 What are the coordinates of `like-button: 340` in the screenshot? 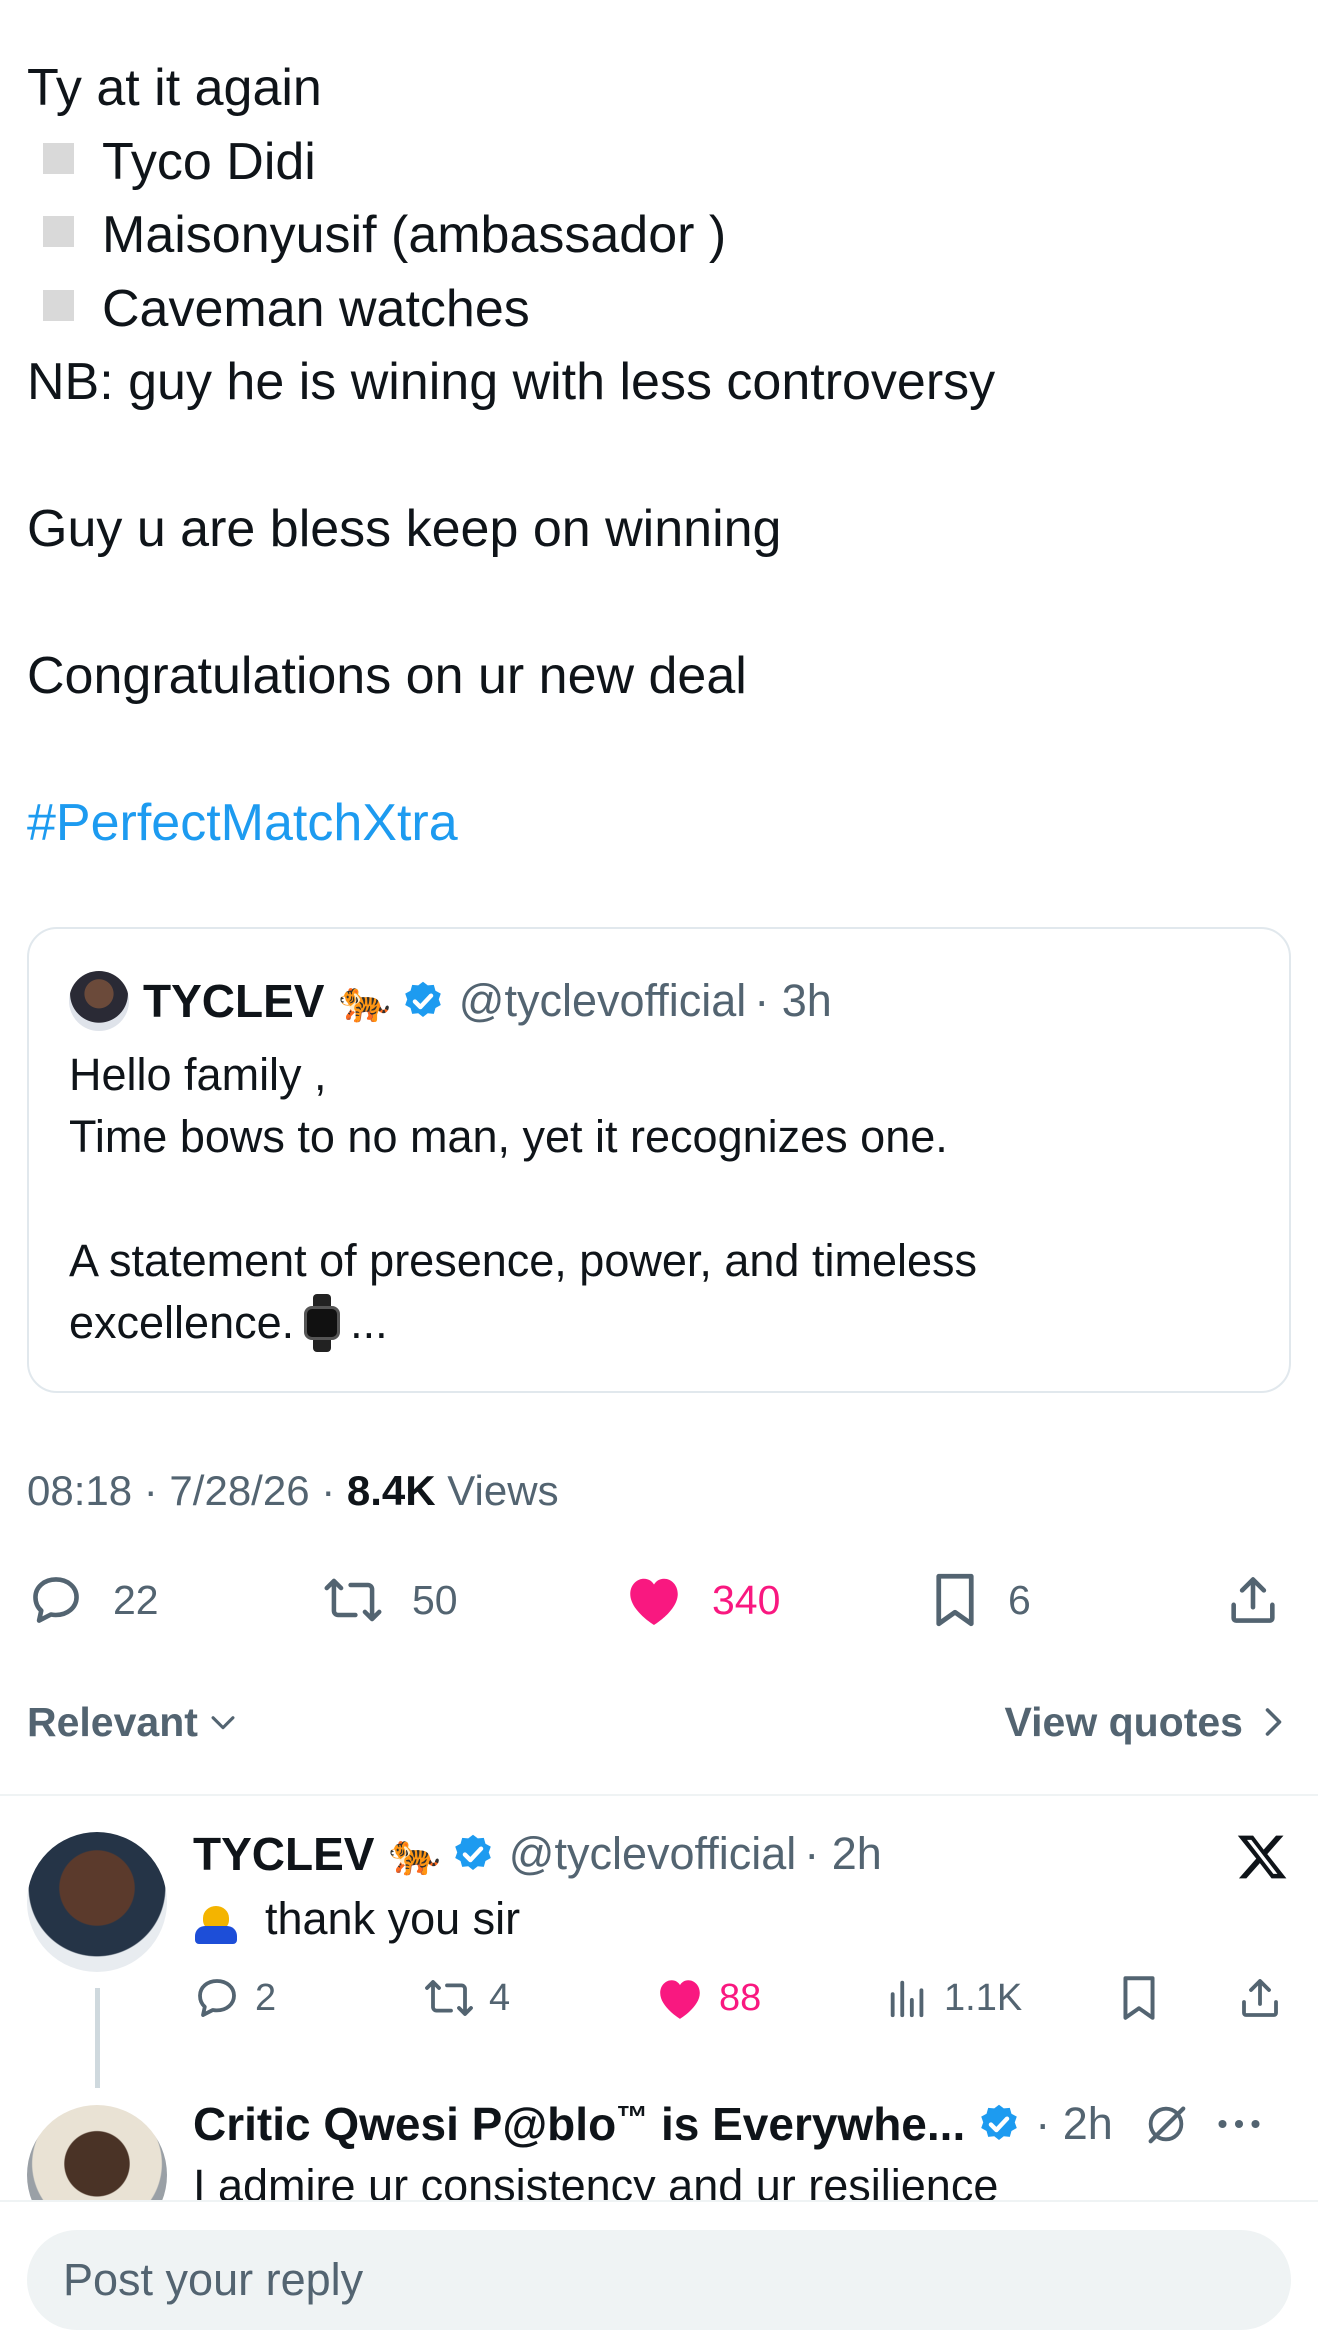 It's located at (702, 1600).